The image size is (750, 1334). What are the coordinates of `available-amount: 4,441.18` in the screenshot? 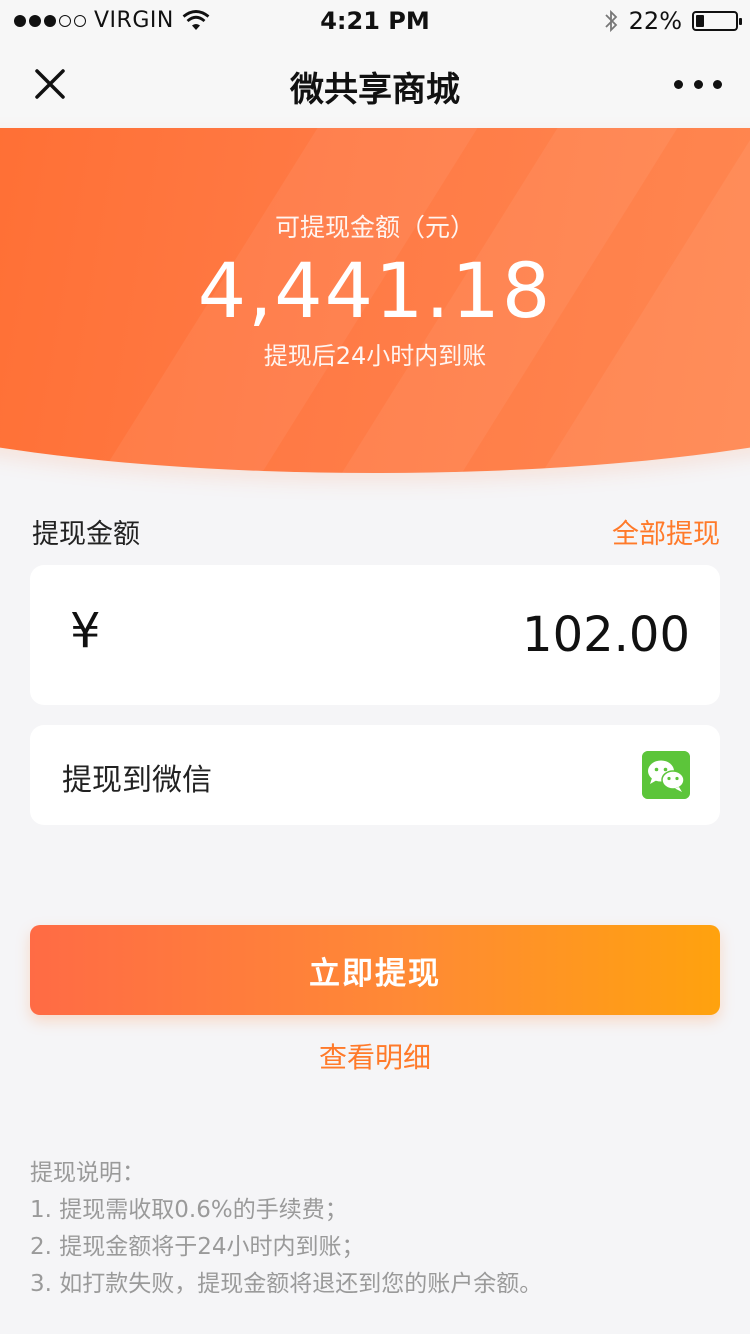 It's located at (375, 290).